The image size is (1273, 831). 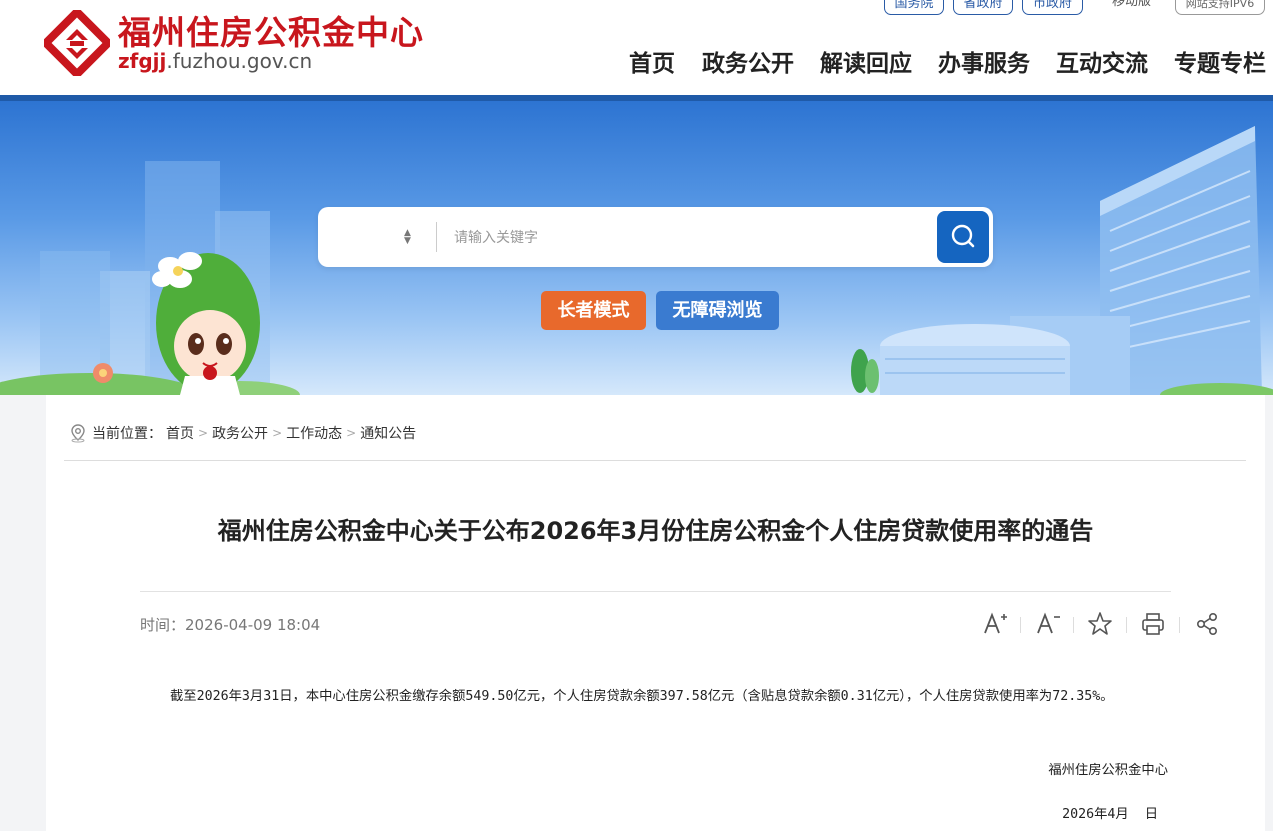 I want to click on search-input, so click(x=689, y=238).